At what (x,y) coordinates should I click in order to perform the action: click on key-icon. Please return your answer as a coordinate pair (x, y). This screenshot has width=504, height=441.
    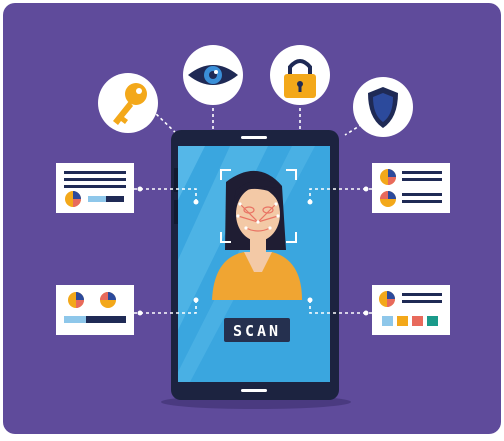
    Looking at the image, I should click on (128, 103).